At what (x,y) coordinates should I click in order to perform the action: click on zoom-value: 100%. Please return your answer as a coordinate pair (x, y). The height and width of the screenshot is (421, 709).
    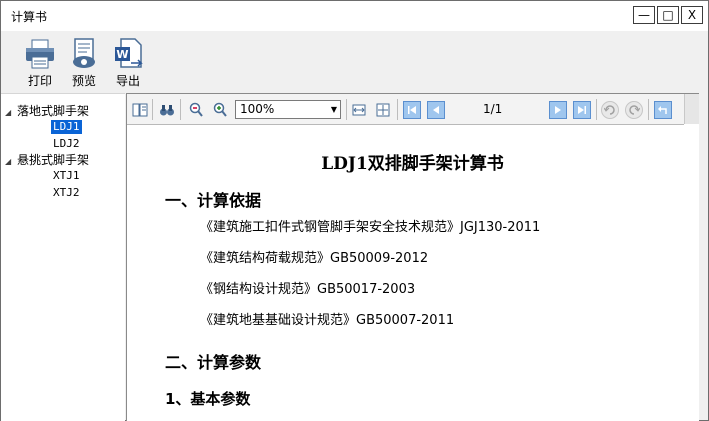
    Looking at the image, I should click on (257, 109).